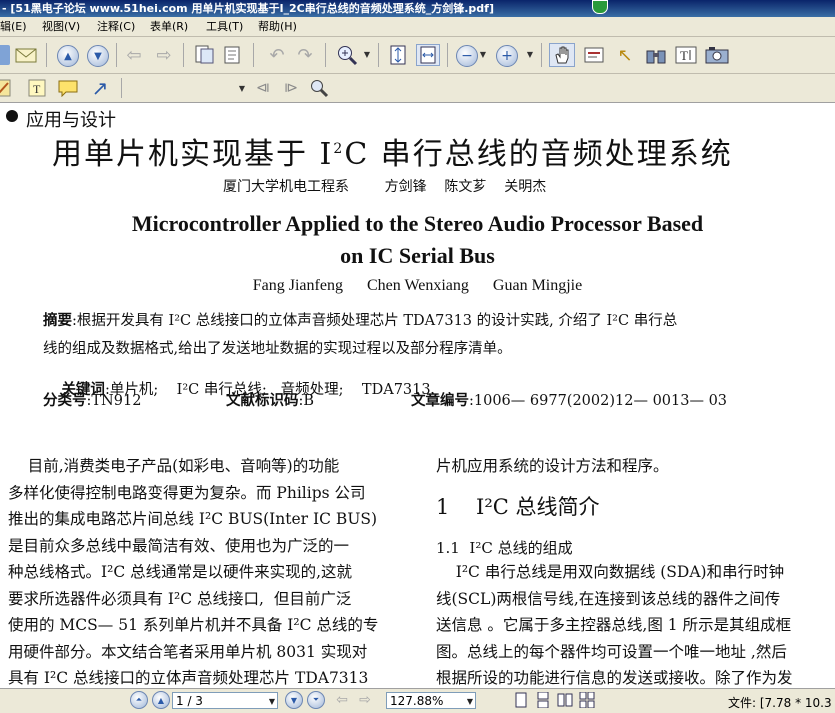 Image resolution: width=835 pixels, height=713 pixels. Describe the element at coordinates (385, 187) in the screenshot. I see `authors-chinese: 厦门大学机电工程系 方剑锋 陈文芗 关明杰` at that location.